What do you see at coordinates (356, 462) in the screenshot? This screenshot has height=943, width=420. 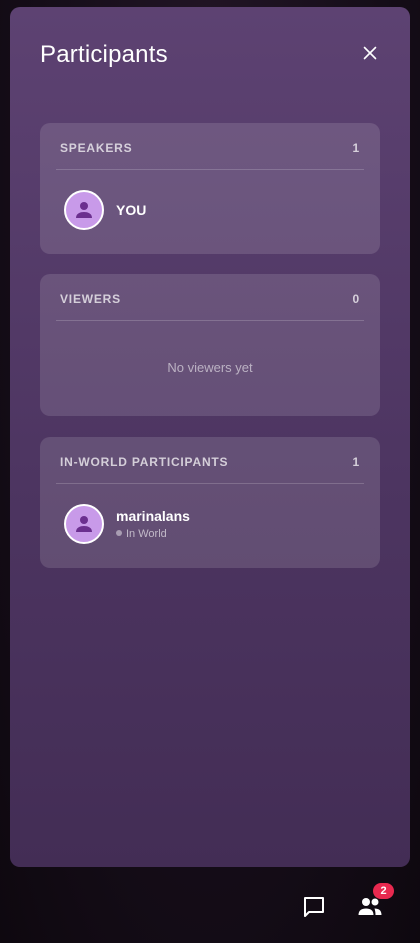 I see `in-world-count: 1` at bounding box center [356, 462].